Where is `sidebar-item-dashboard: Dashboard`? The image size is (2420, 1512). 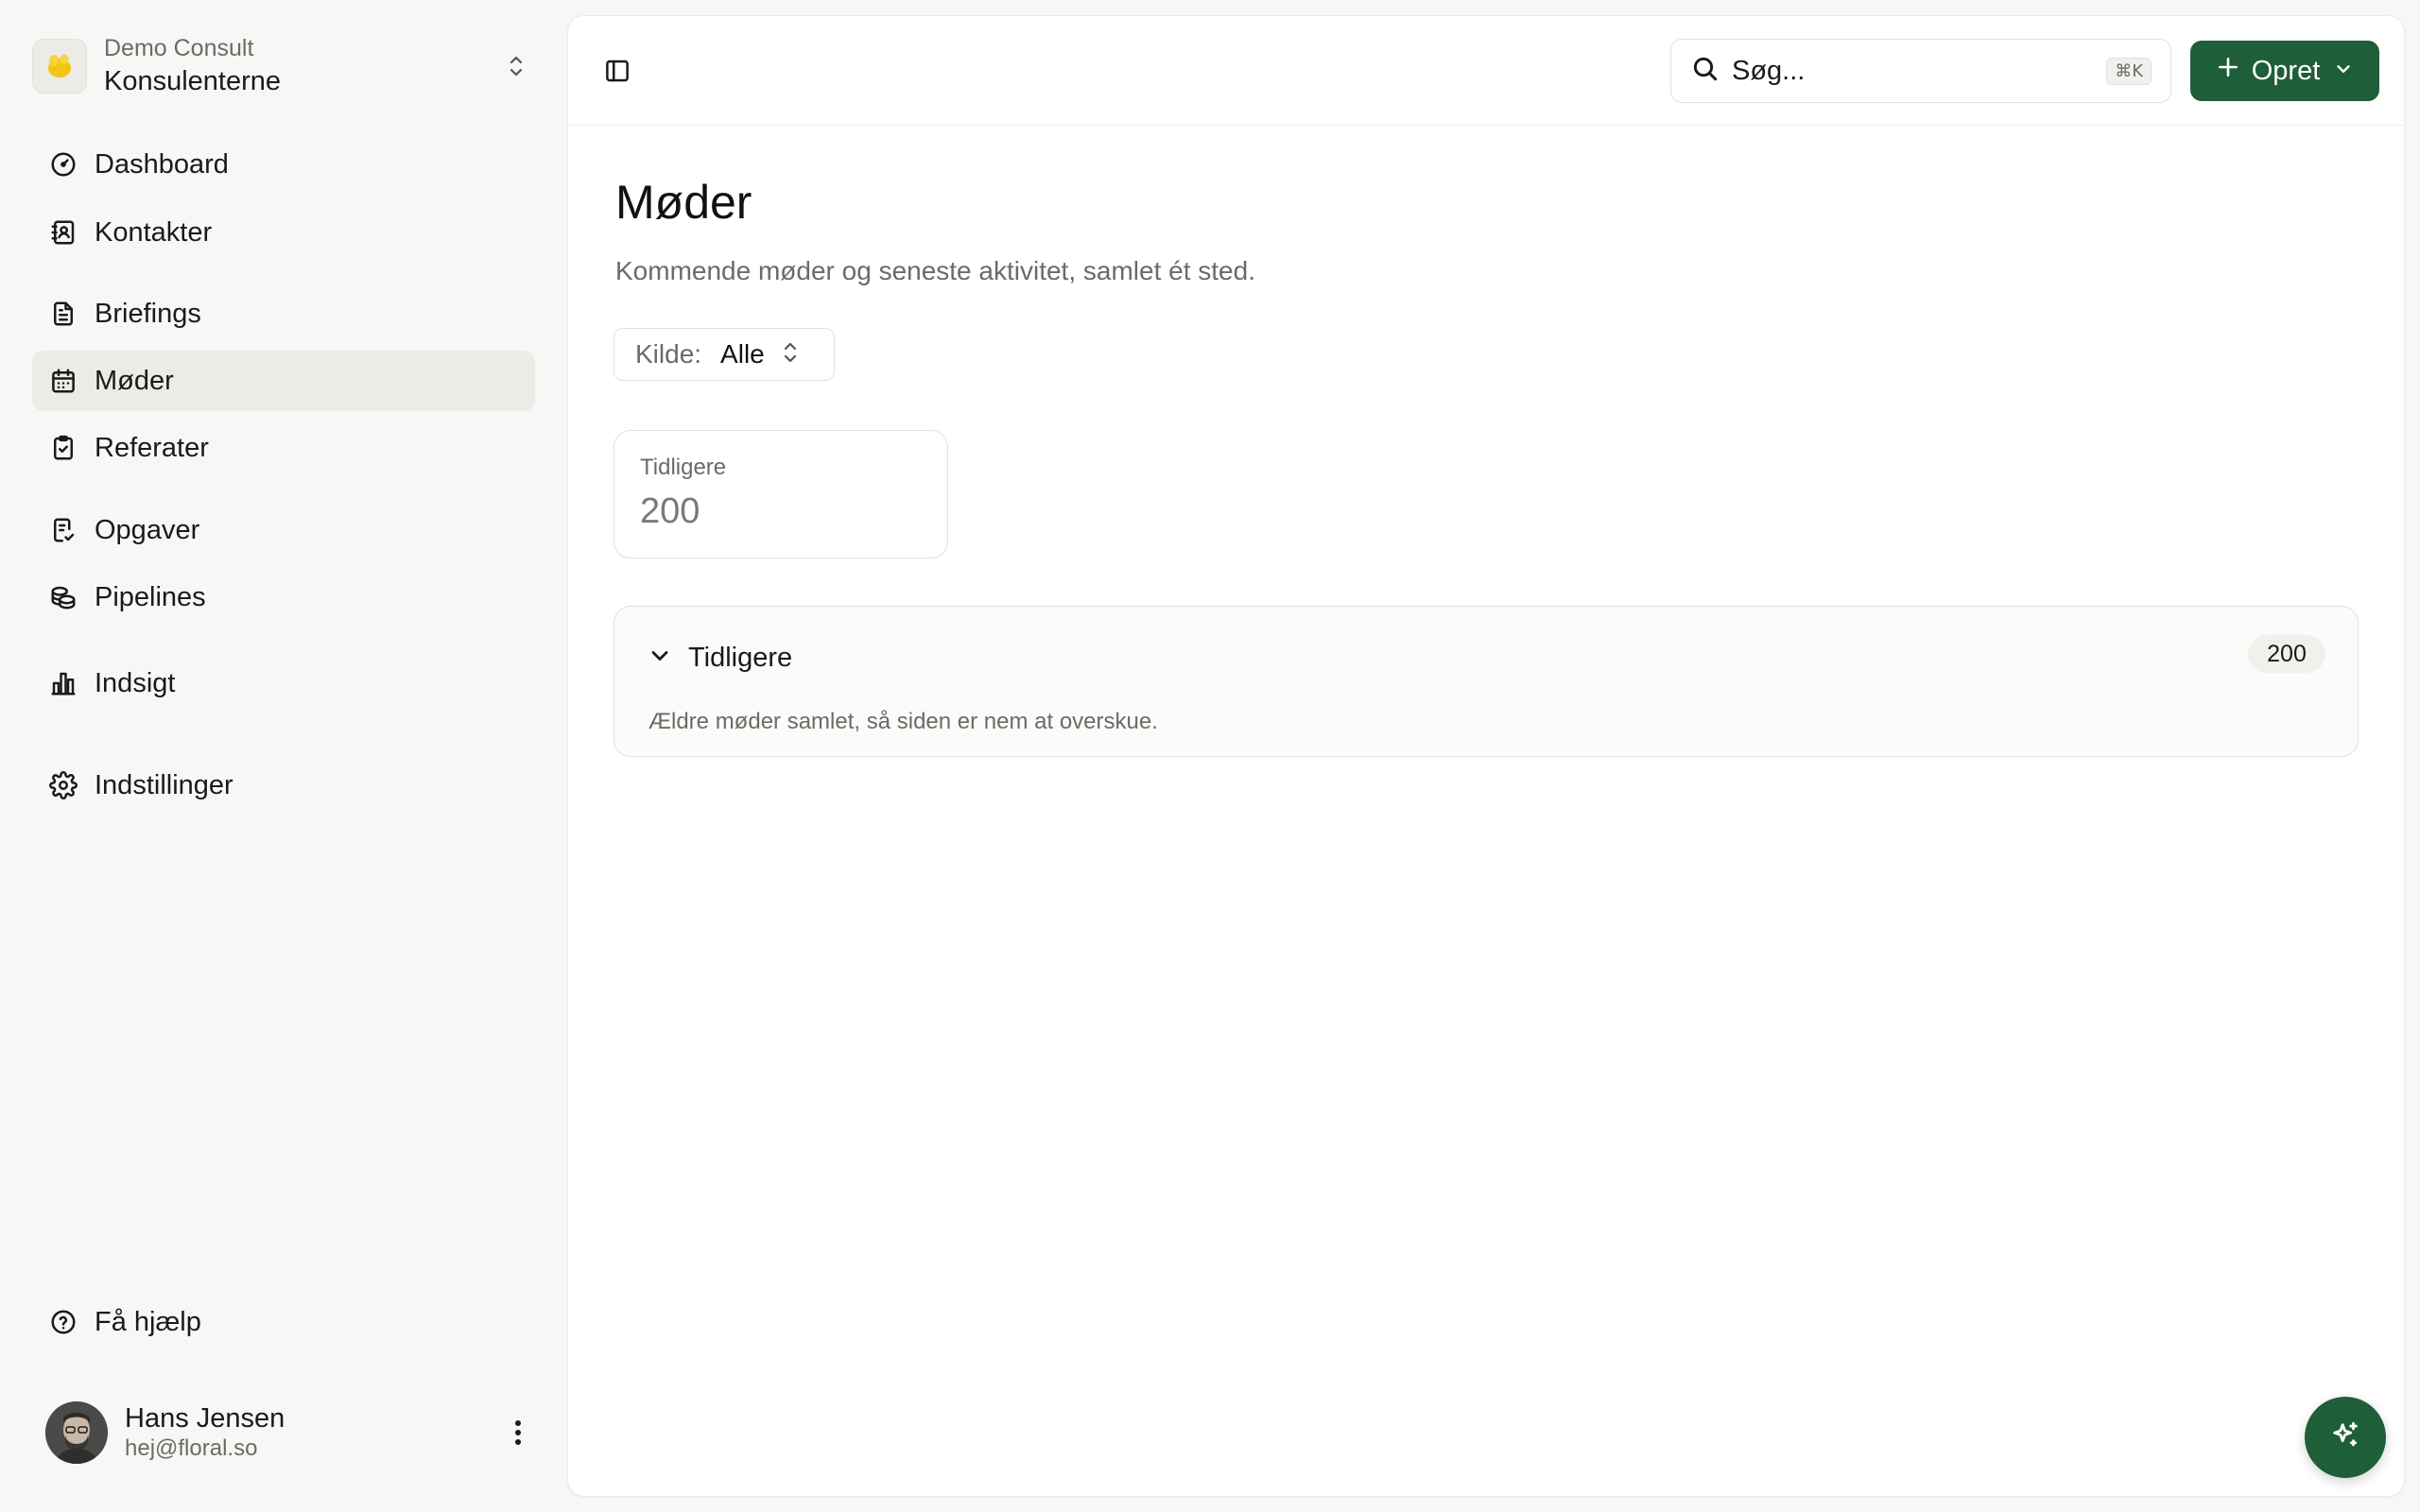 sidebar-item-dashboard: Dashboard is located at coordinates (283, 164).